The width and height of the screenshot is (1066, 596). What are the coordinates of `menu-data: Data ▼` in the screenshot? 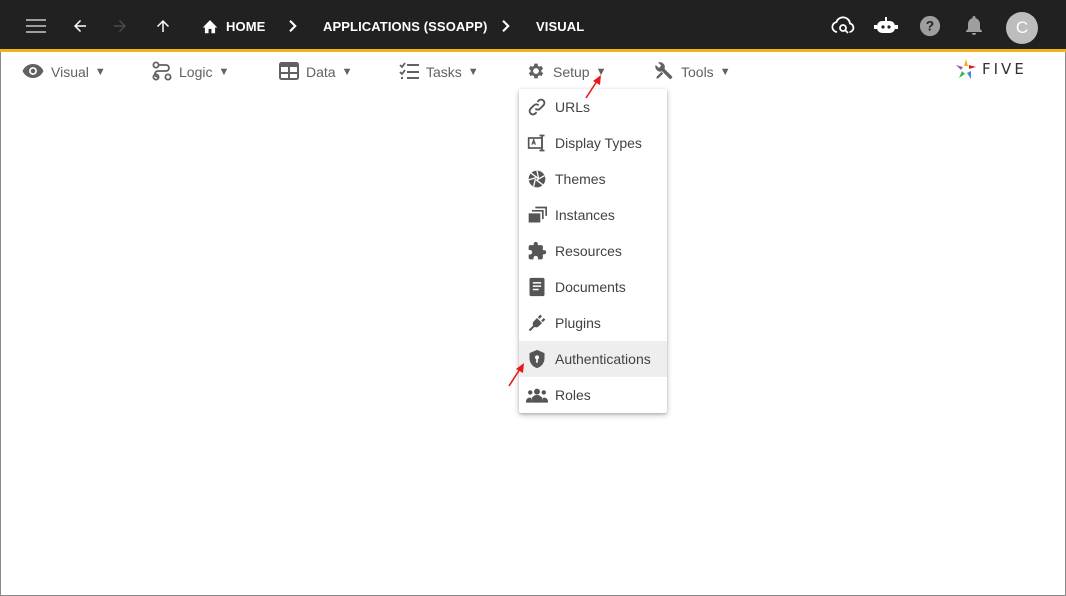 It's located at (315, 72).